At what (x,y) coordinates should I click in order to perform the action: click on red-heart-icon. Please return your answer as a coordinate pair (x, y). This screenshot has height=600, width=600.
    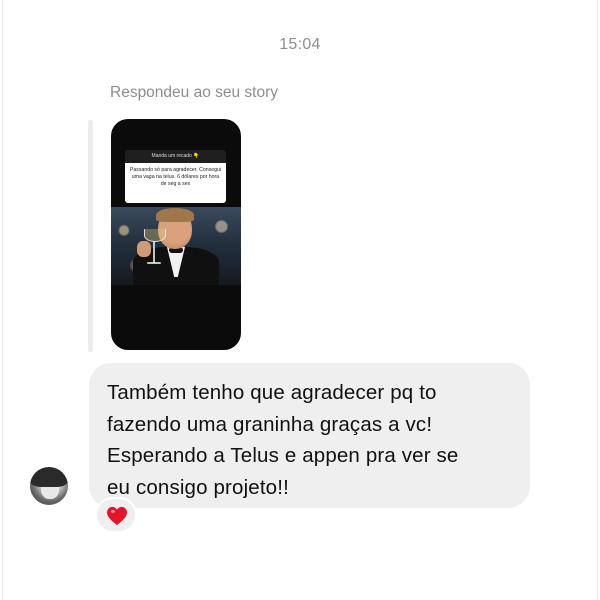
    Looking at the image, I should click on (117, 516).